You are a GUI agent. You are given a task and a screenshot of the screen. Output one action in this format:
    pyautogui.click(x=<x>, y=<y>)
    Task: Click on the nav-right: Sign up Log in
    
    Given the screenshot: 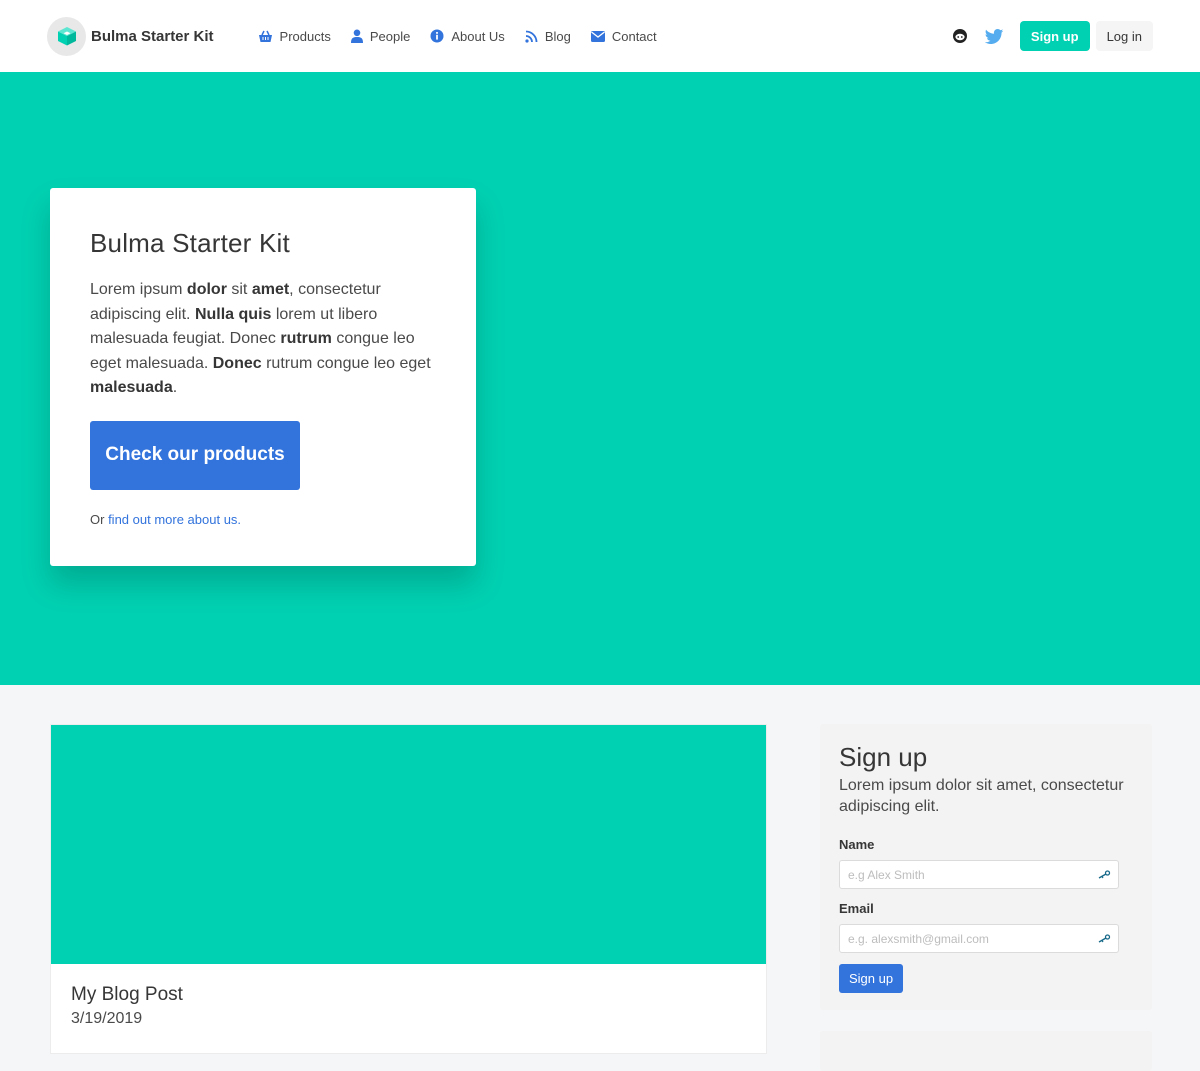 What is the action you would take?
    pyautogui.click(x=1052, y=36)
    